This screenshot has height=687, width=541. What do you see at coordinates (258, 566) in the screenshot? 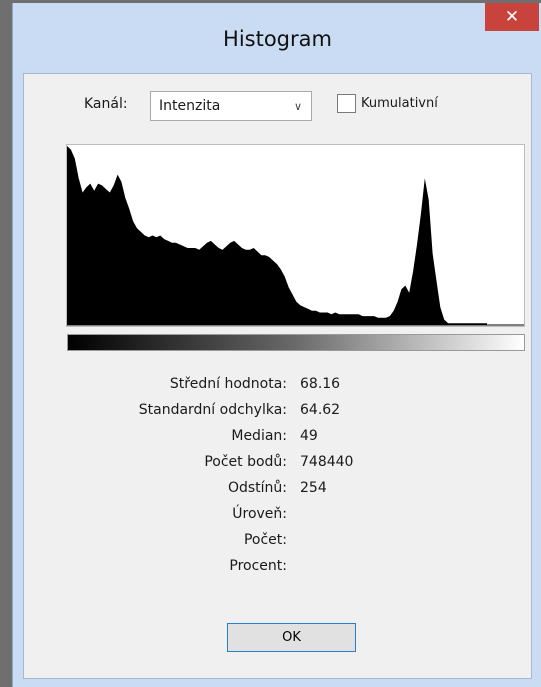
I see `stat-label: Procent:` at bounding box center [258, 566].